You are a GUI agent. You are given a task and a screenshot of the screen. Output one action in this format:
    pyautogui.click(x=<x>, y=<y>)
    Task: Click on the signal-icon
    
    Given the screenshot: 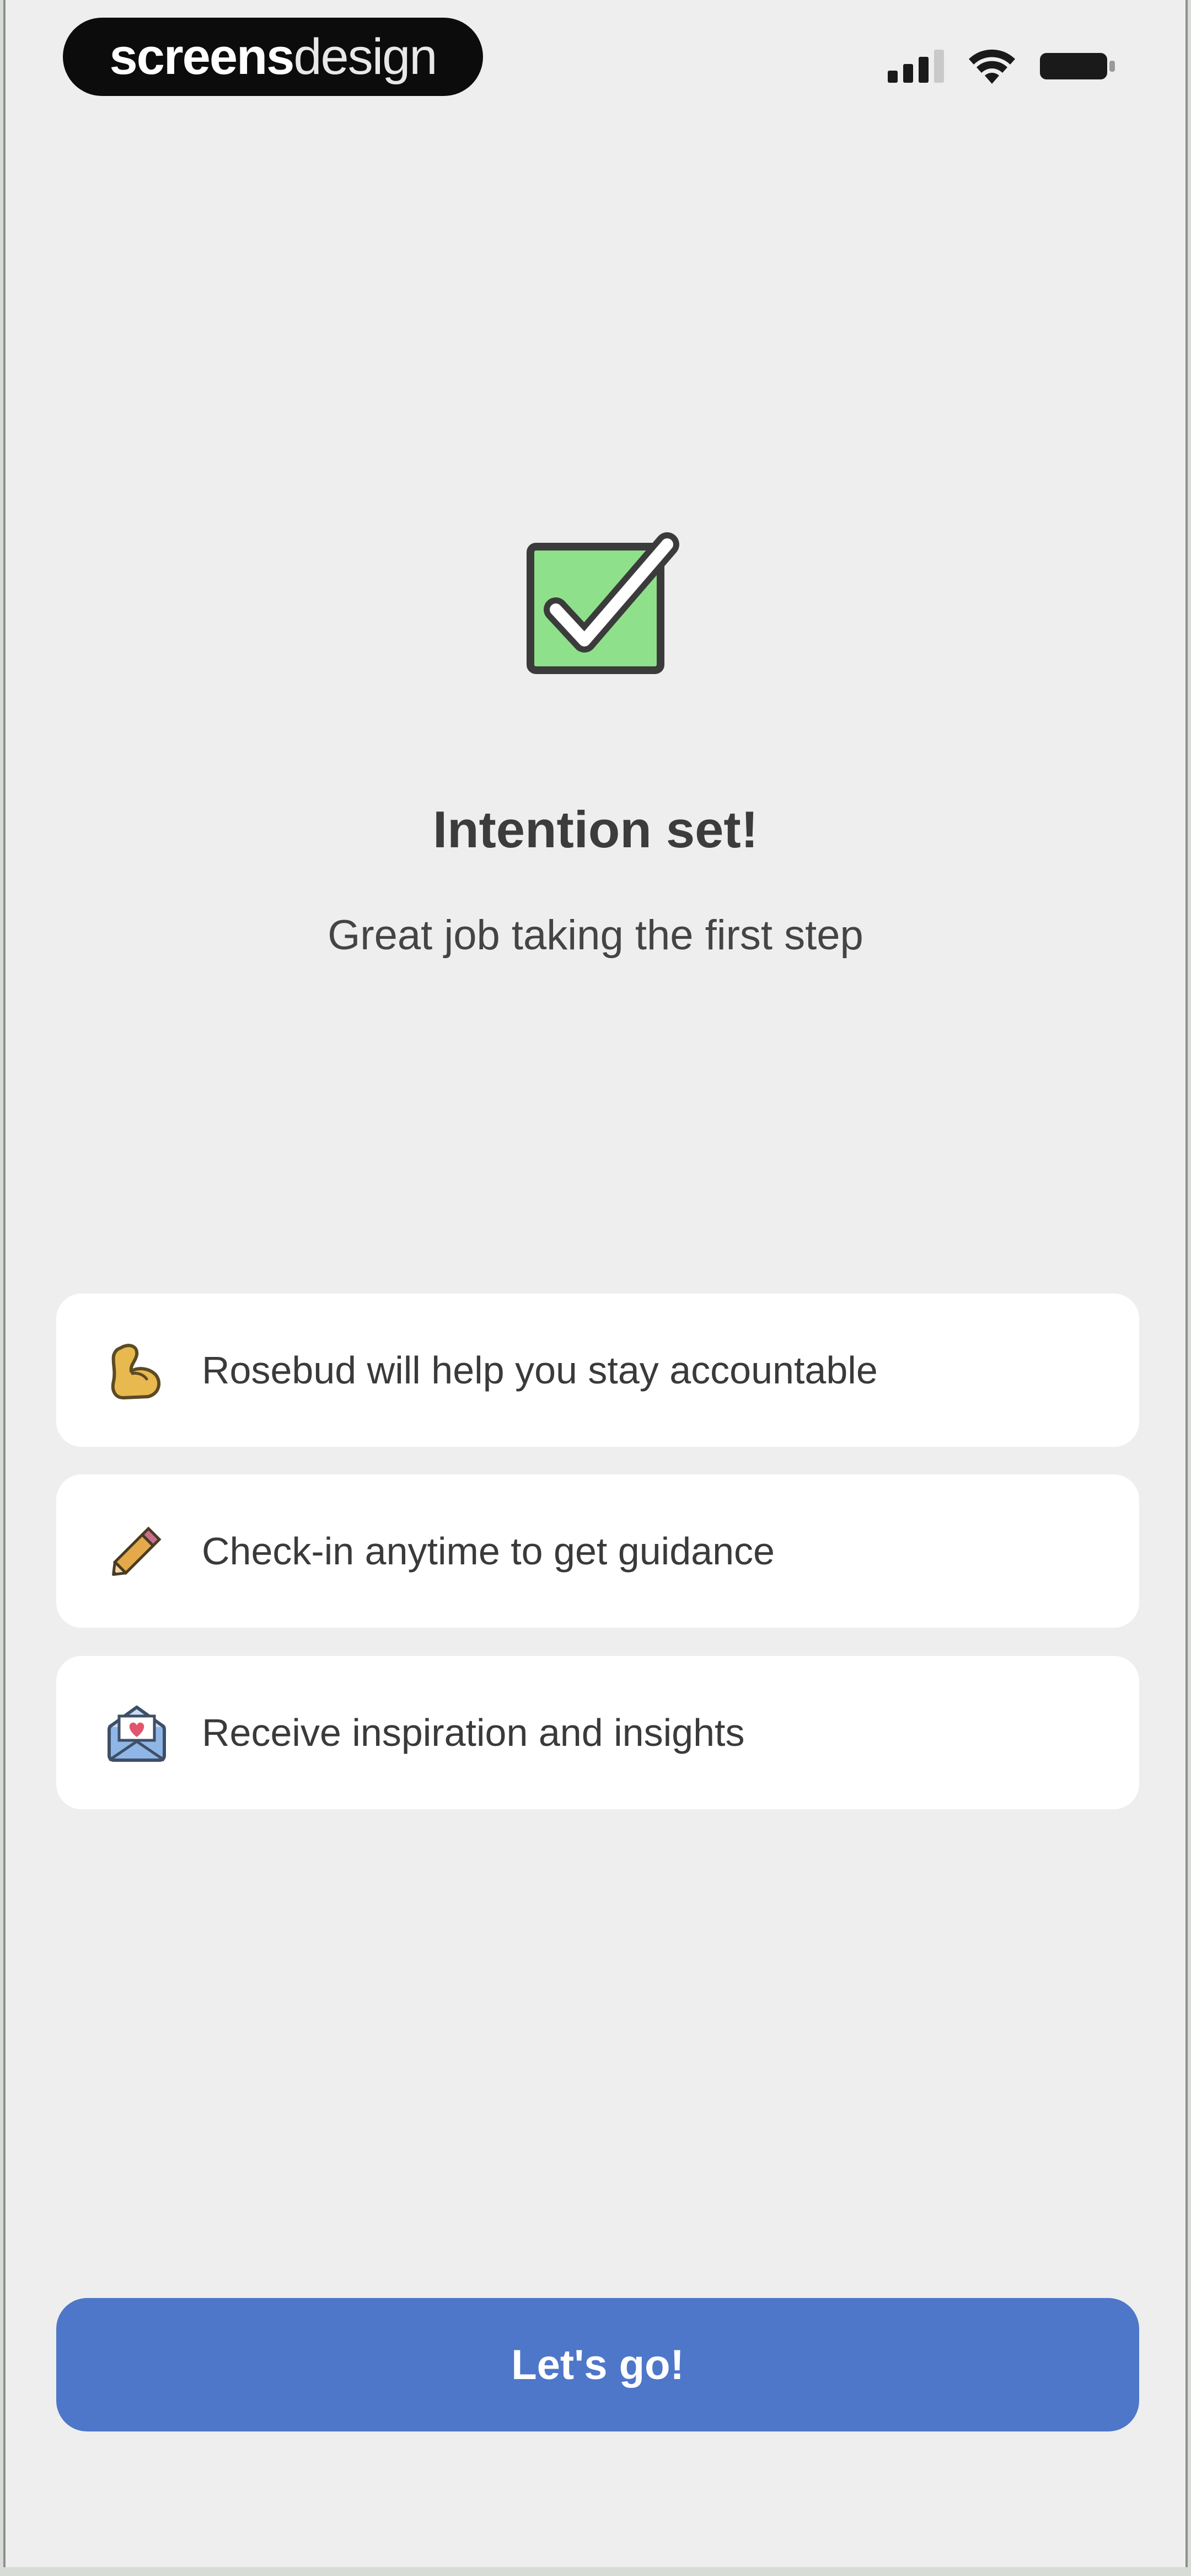 What is the action you would take?
    pyautogui.click(x=916, y=66)
    